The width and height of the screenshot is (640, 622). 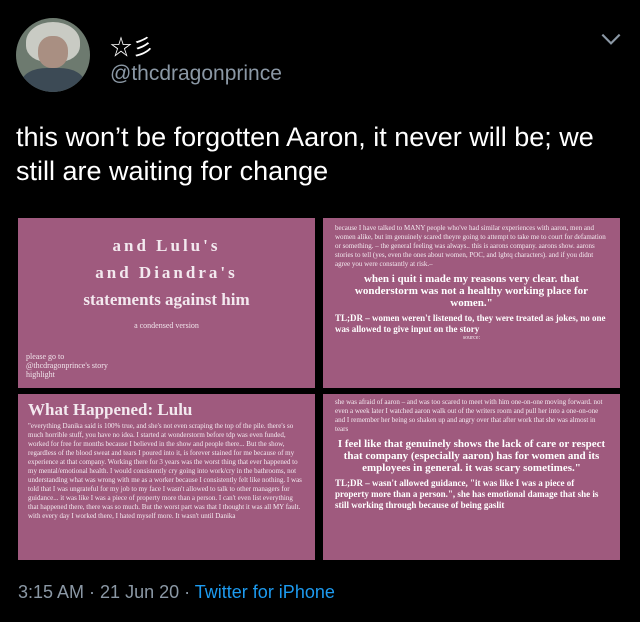 I want to click on avatar-face, so click(x=53, y=52).